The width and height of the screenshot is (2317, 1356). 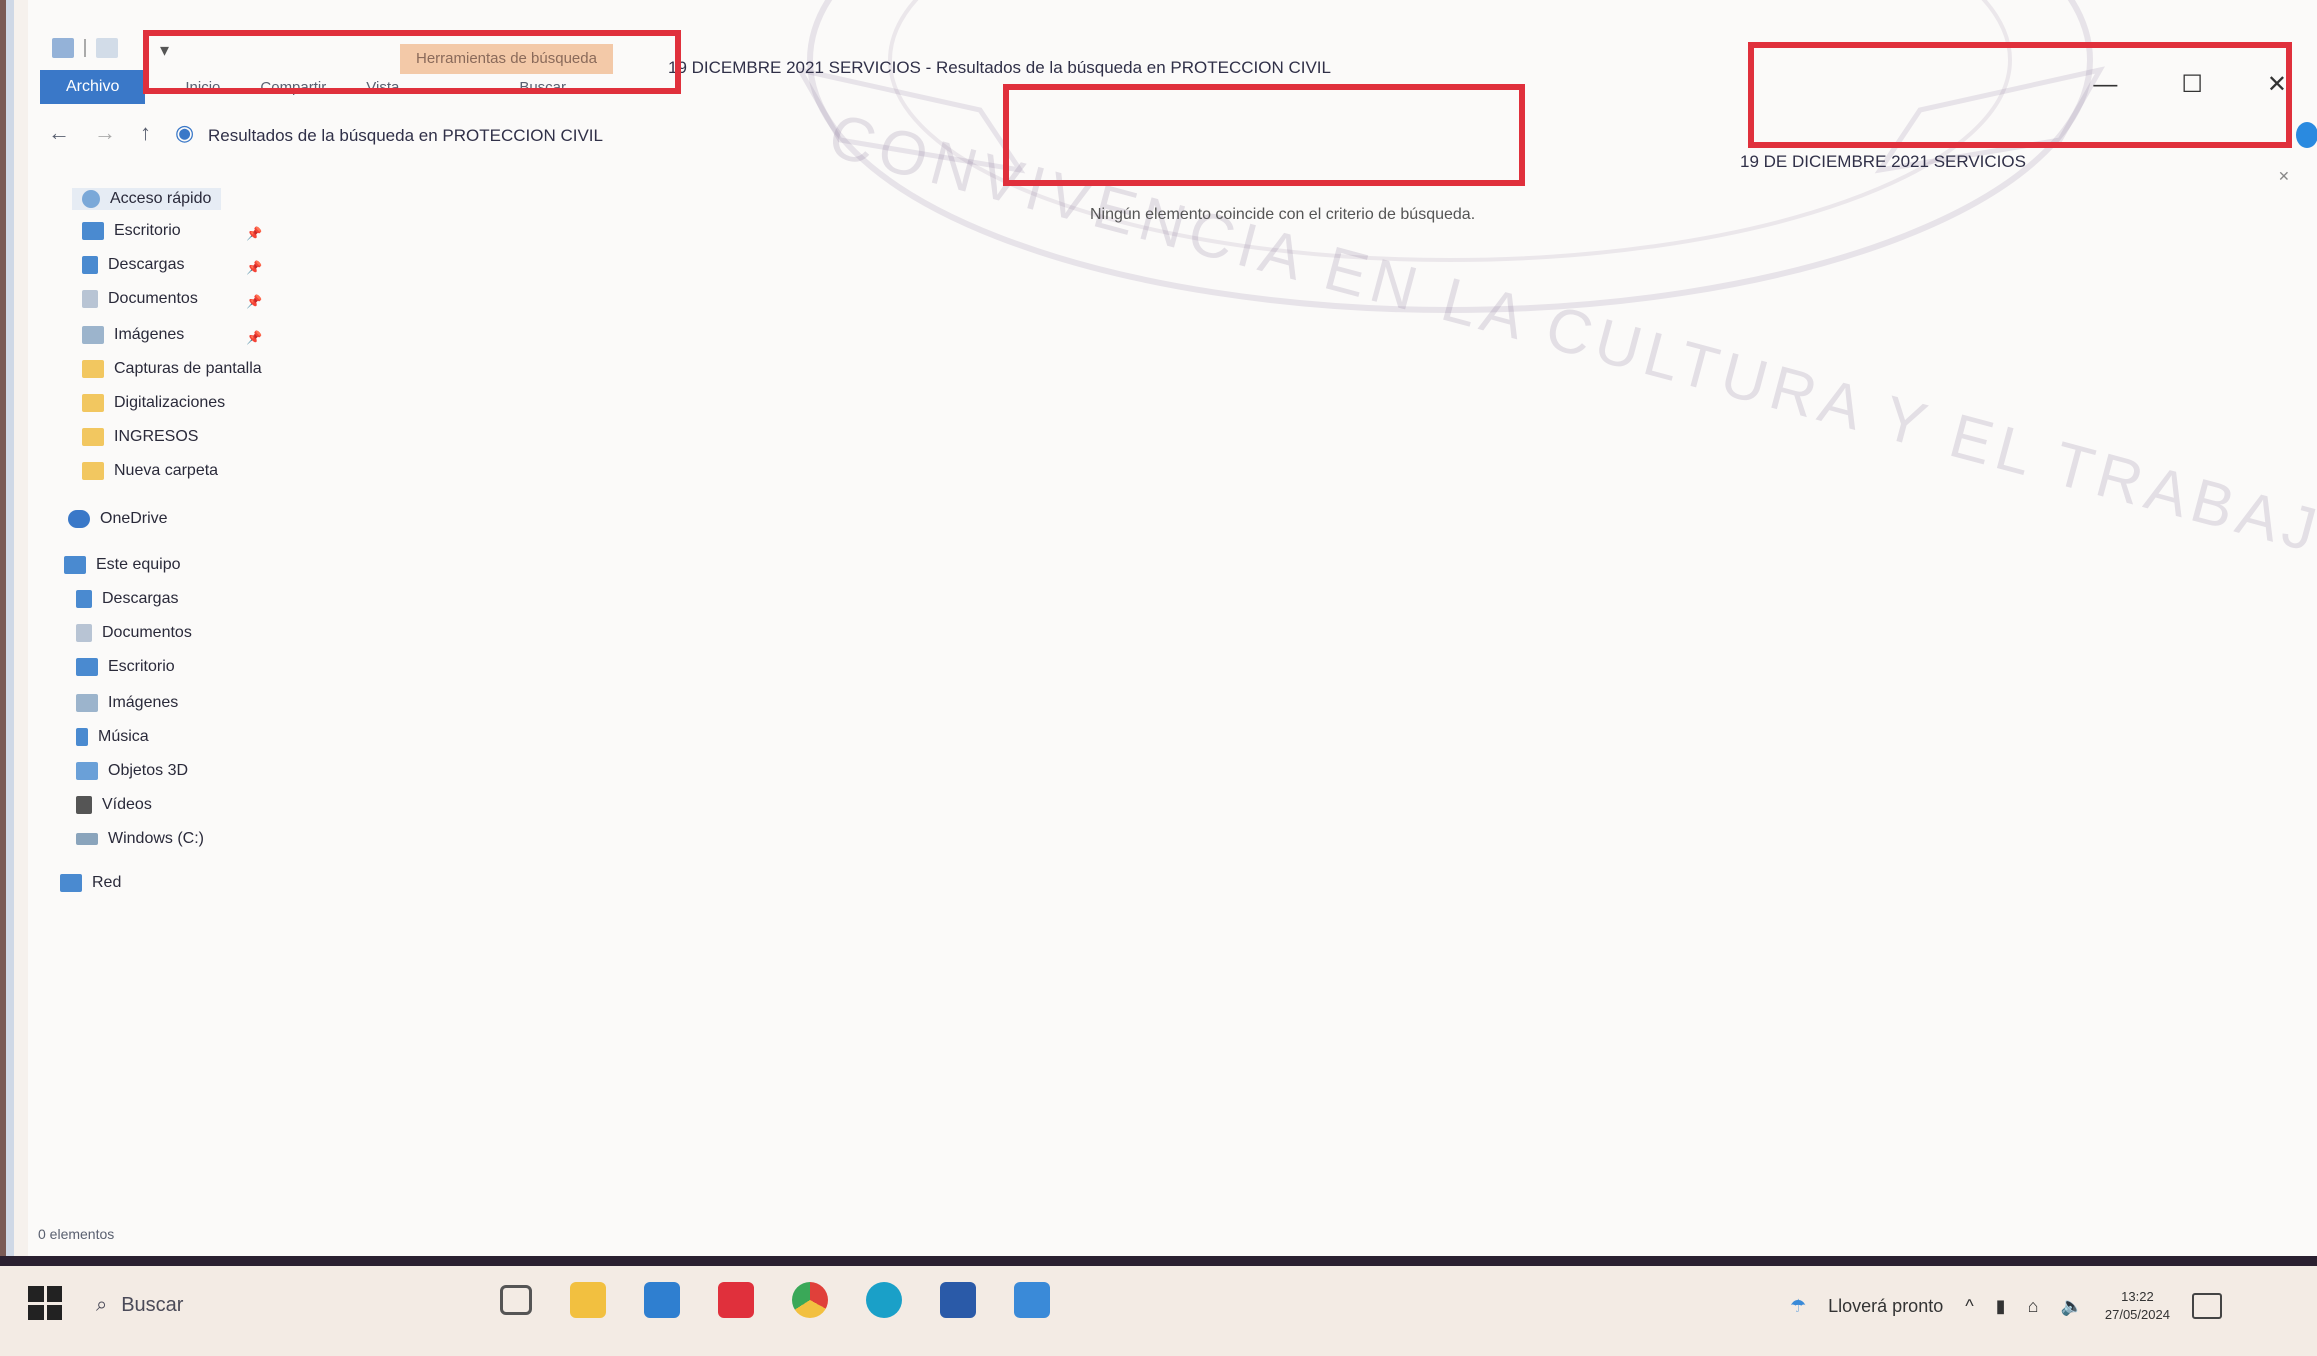 I want to click on forward-arrow-icon: →, so click(x=105, y=133).